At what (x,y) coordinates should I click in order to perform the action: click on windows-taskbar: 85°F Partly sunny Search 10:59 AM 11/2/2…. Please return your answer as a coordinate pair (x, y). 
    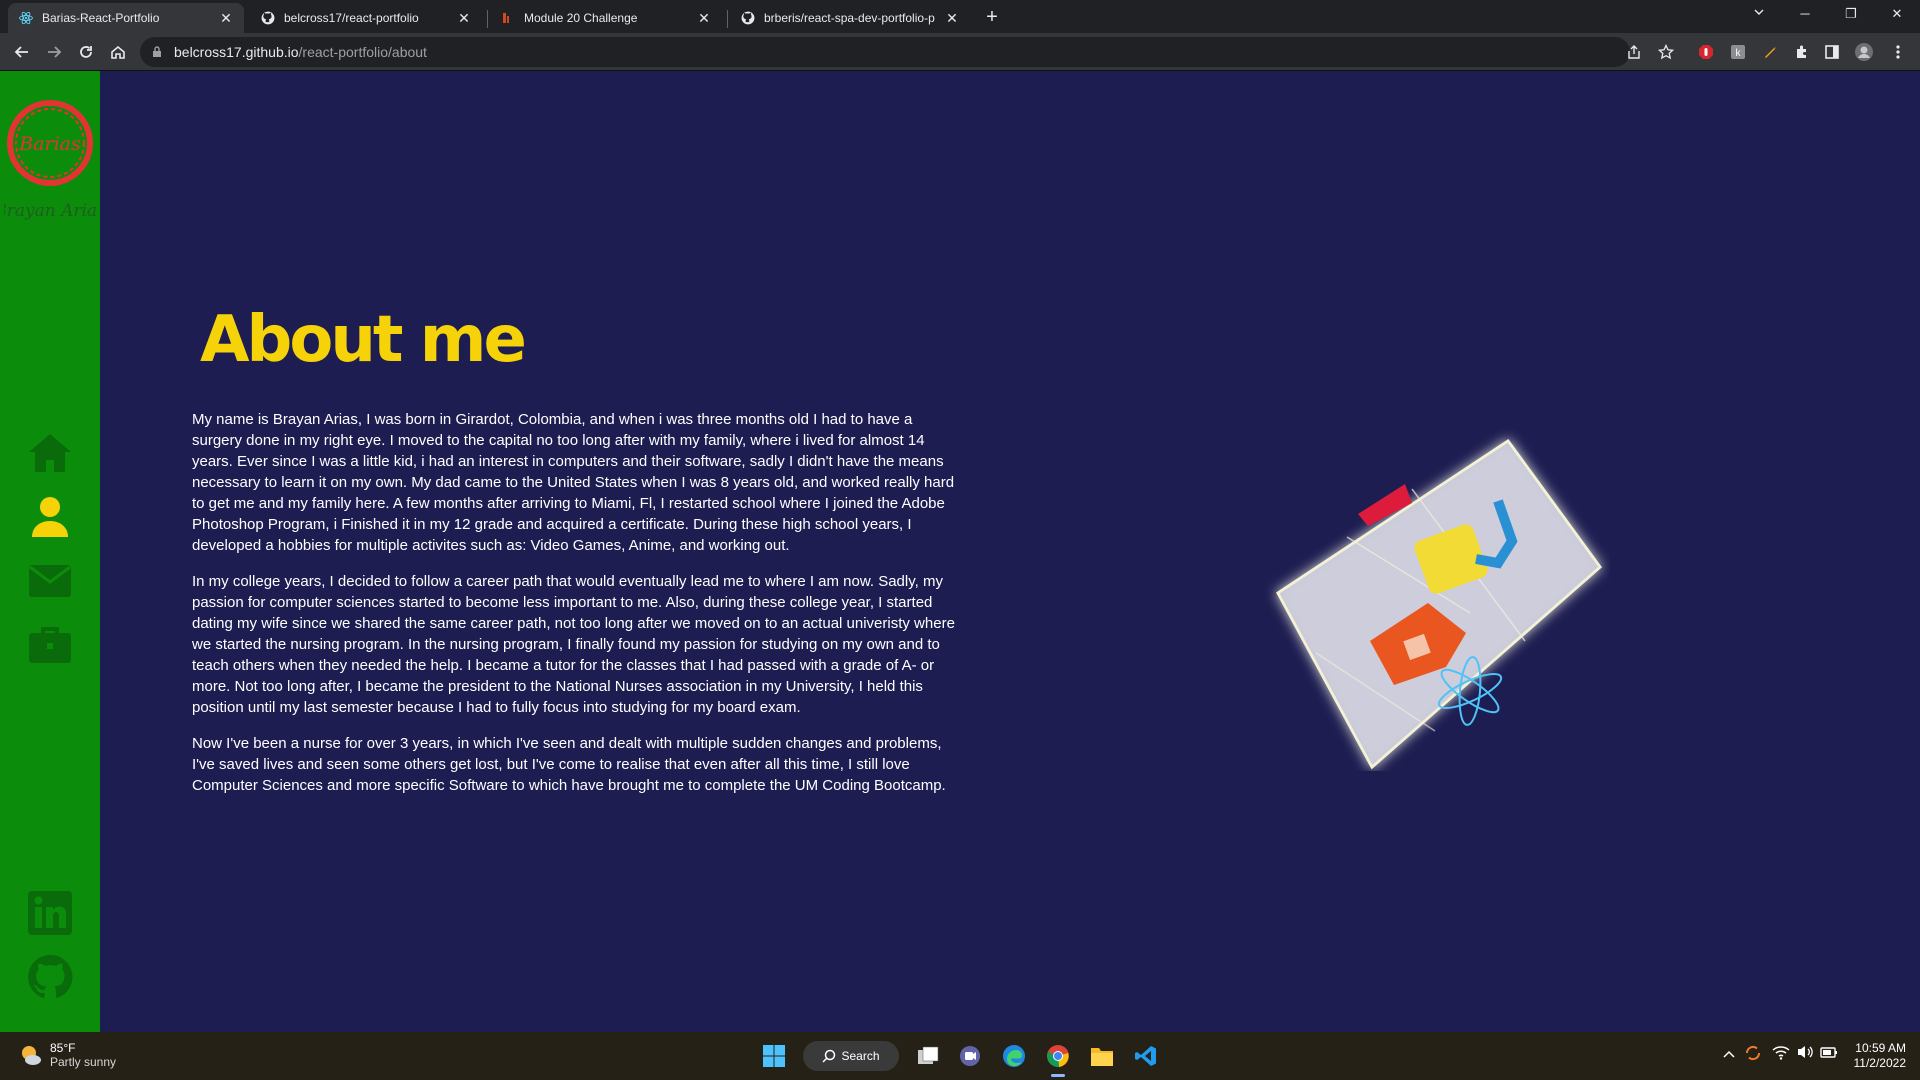
    Looking at the image, I should click on (960, 1056).